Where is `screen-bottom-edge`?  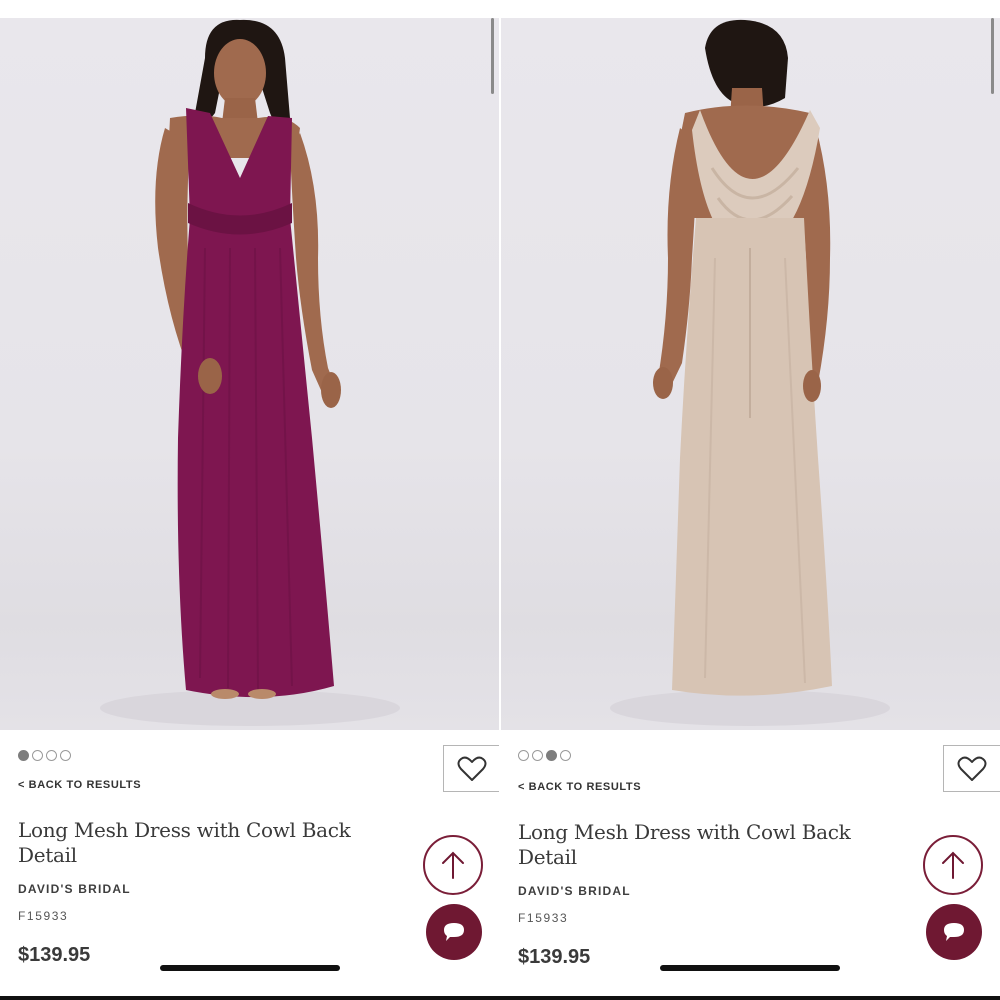
screen-bottom-edge is located at coordinates (500, 998).